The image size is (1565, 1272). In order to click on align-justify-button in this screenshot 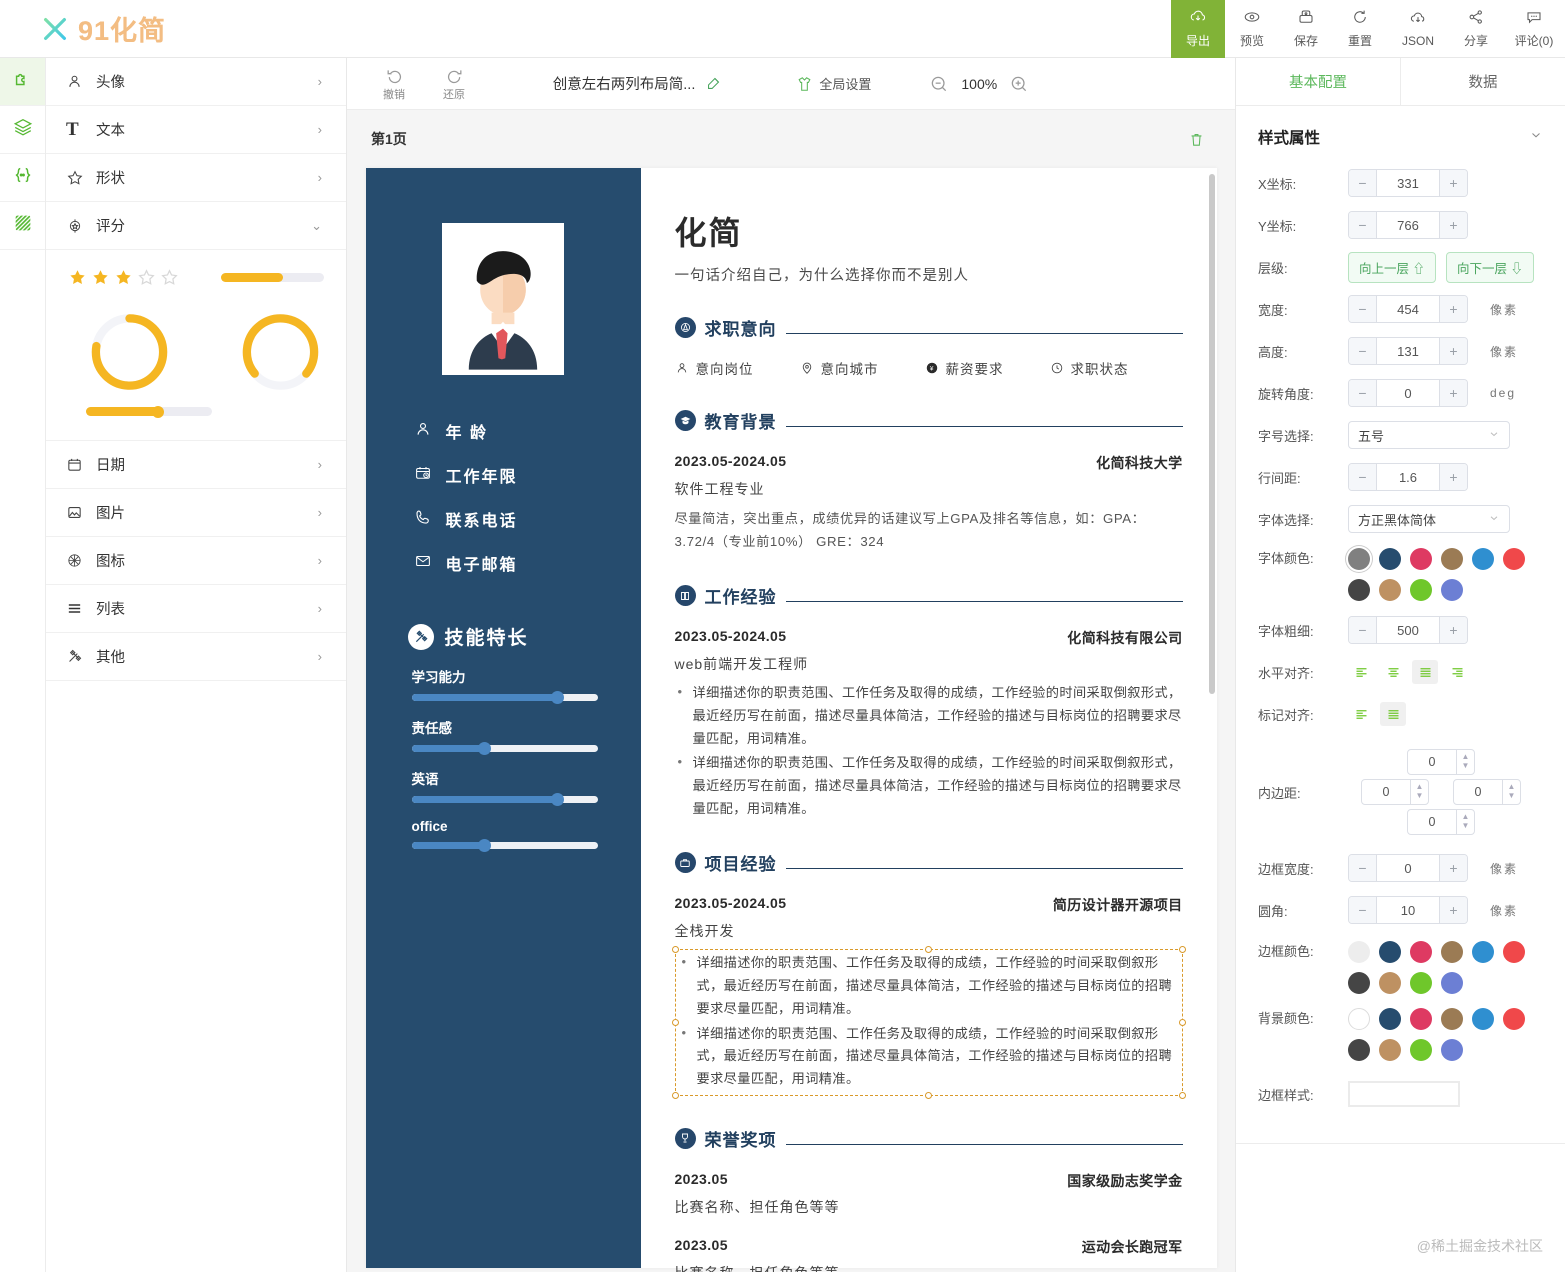, I will do `click(1425, 672)`.